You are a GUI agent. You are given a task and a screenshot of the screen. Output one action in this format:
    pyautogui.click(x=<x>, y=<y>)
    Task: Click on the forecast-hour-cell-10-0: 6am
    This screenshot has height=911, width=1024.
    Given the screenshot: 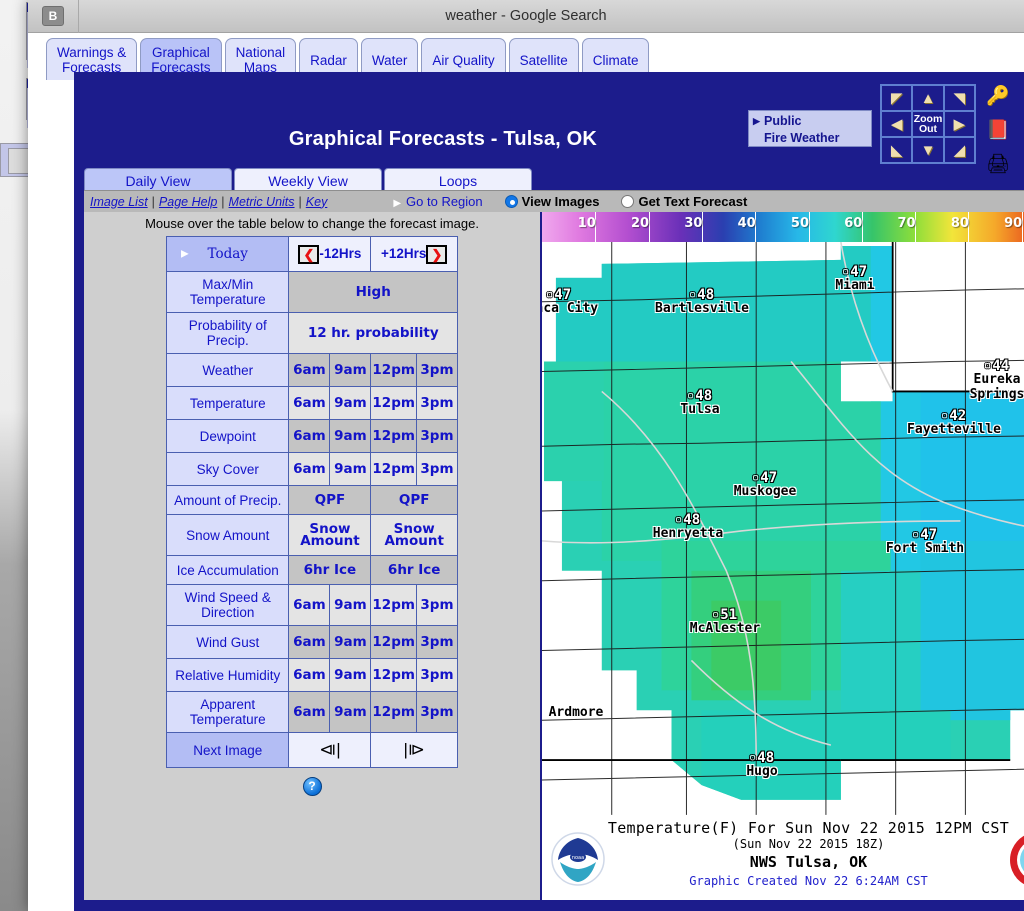 What is the action you would take?
    pyautogui.click(x=309, y=642)
    